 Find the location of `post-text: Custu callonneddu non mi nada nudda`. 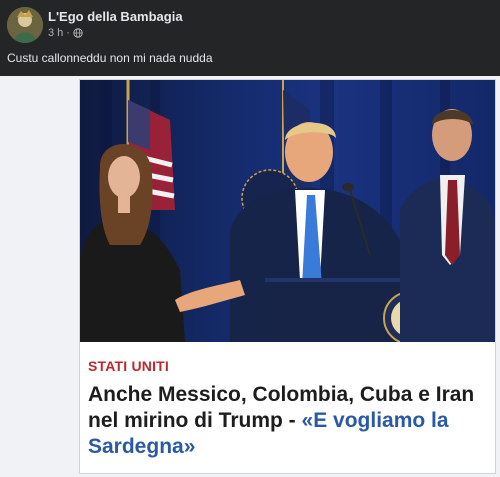

post-text: Custu callonneddu non mi nada nudda is located at coordinates (110, 58).